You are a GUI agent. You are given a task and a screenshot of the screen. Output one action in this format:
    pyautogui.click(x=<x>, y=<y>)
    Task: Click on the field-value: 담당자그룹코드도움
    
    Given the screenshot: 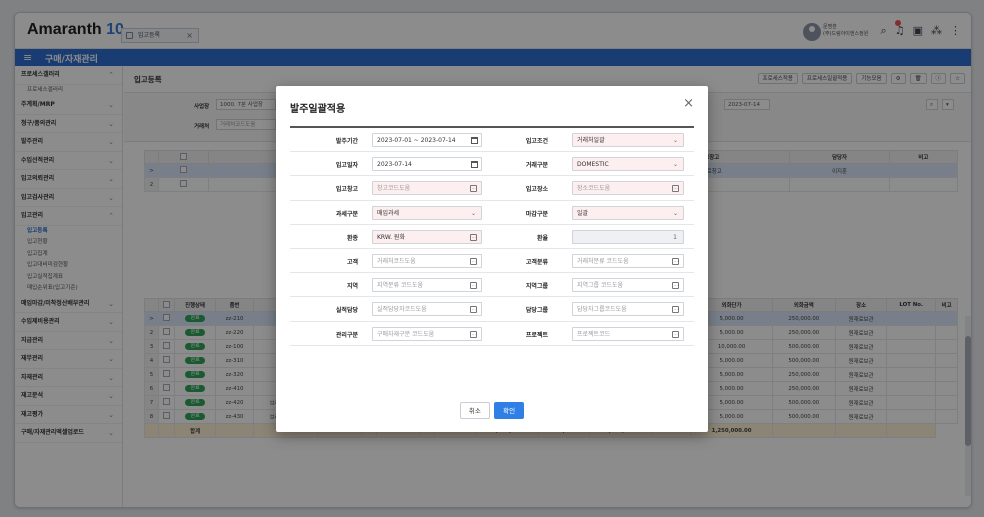 What is the action you would take?
    pyautogui.click(x=602, y=310)
    